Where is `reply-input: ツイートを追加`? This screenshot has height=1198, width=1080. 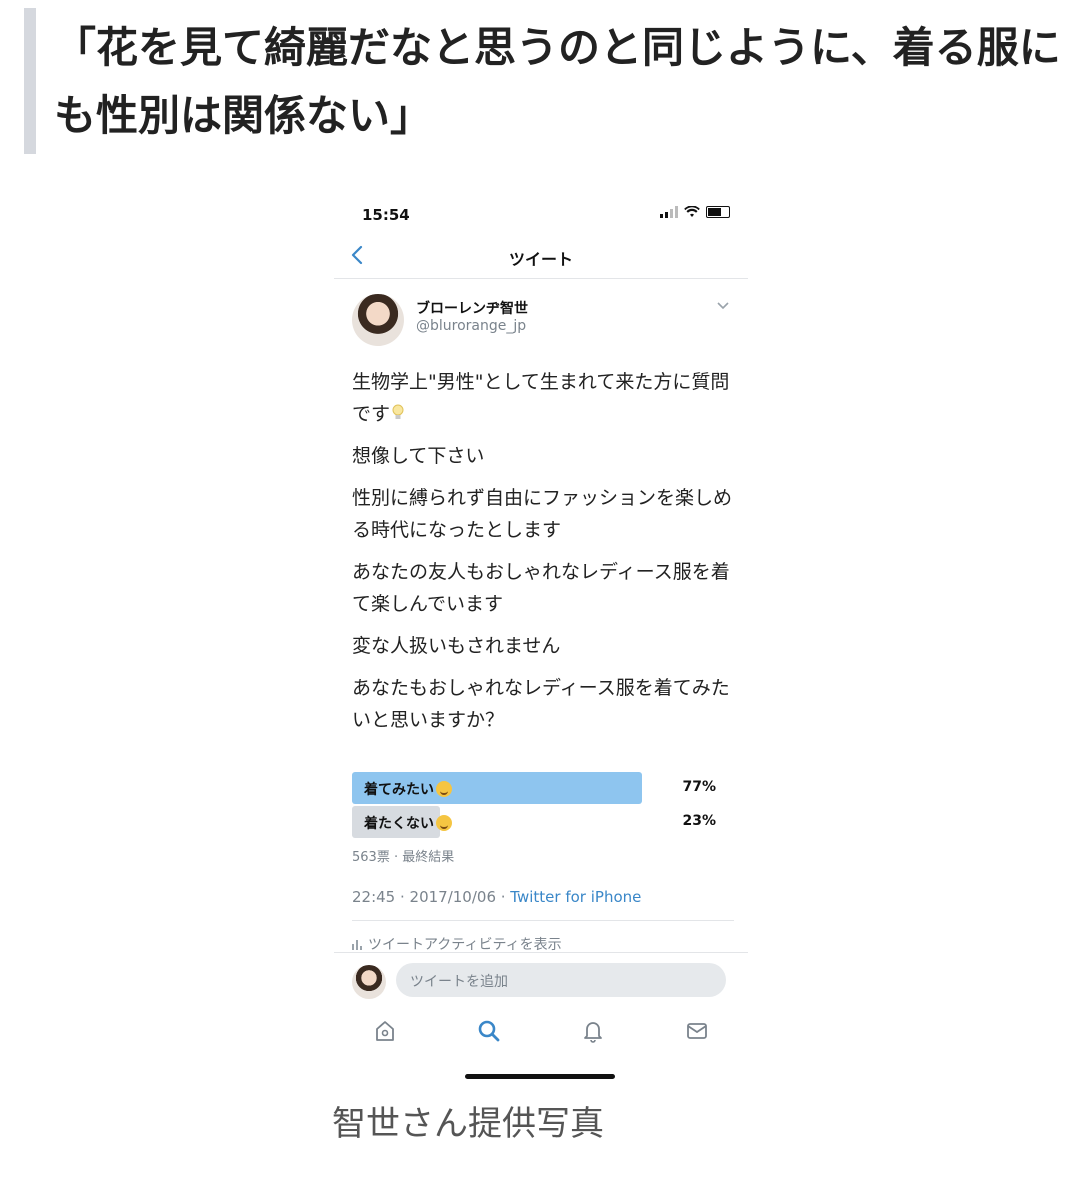
reply-input: ツイートを追加 is located at coordinates (561, 980).